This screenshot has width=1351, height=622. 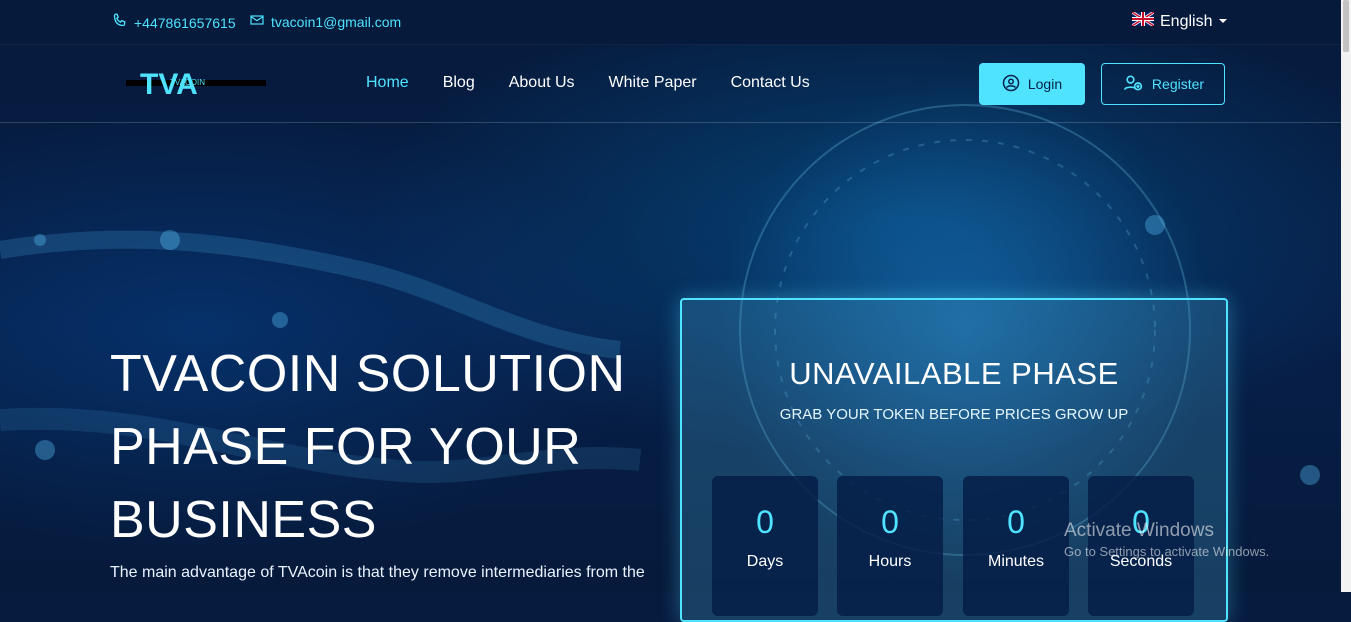 I want to click on login-button: Login, so click(x=1032, y=84).